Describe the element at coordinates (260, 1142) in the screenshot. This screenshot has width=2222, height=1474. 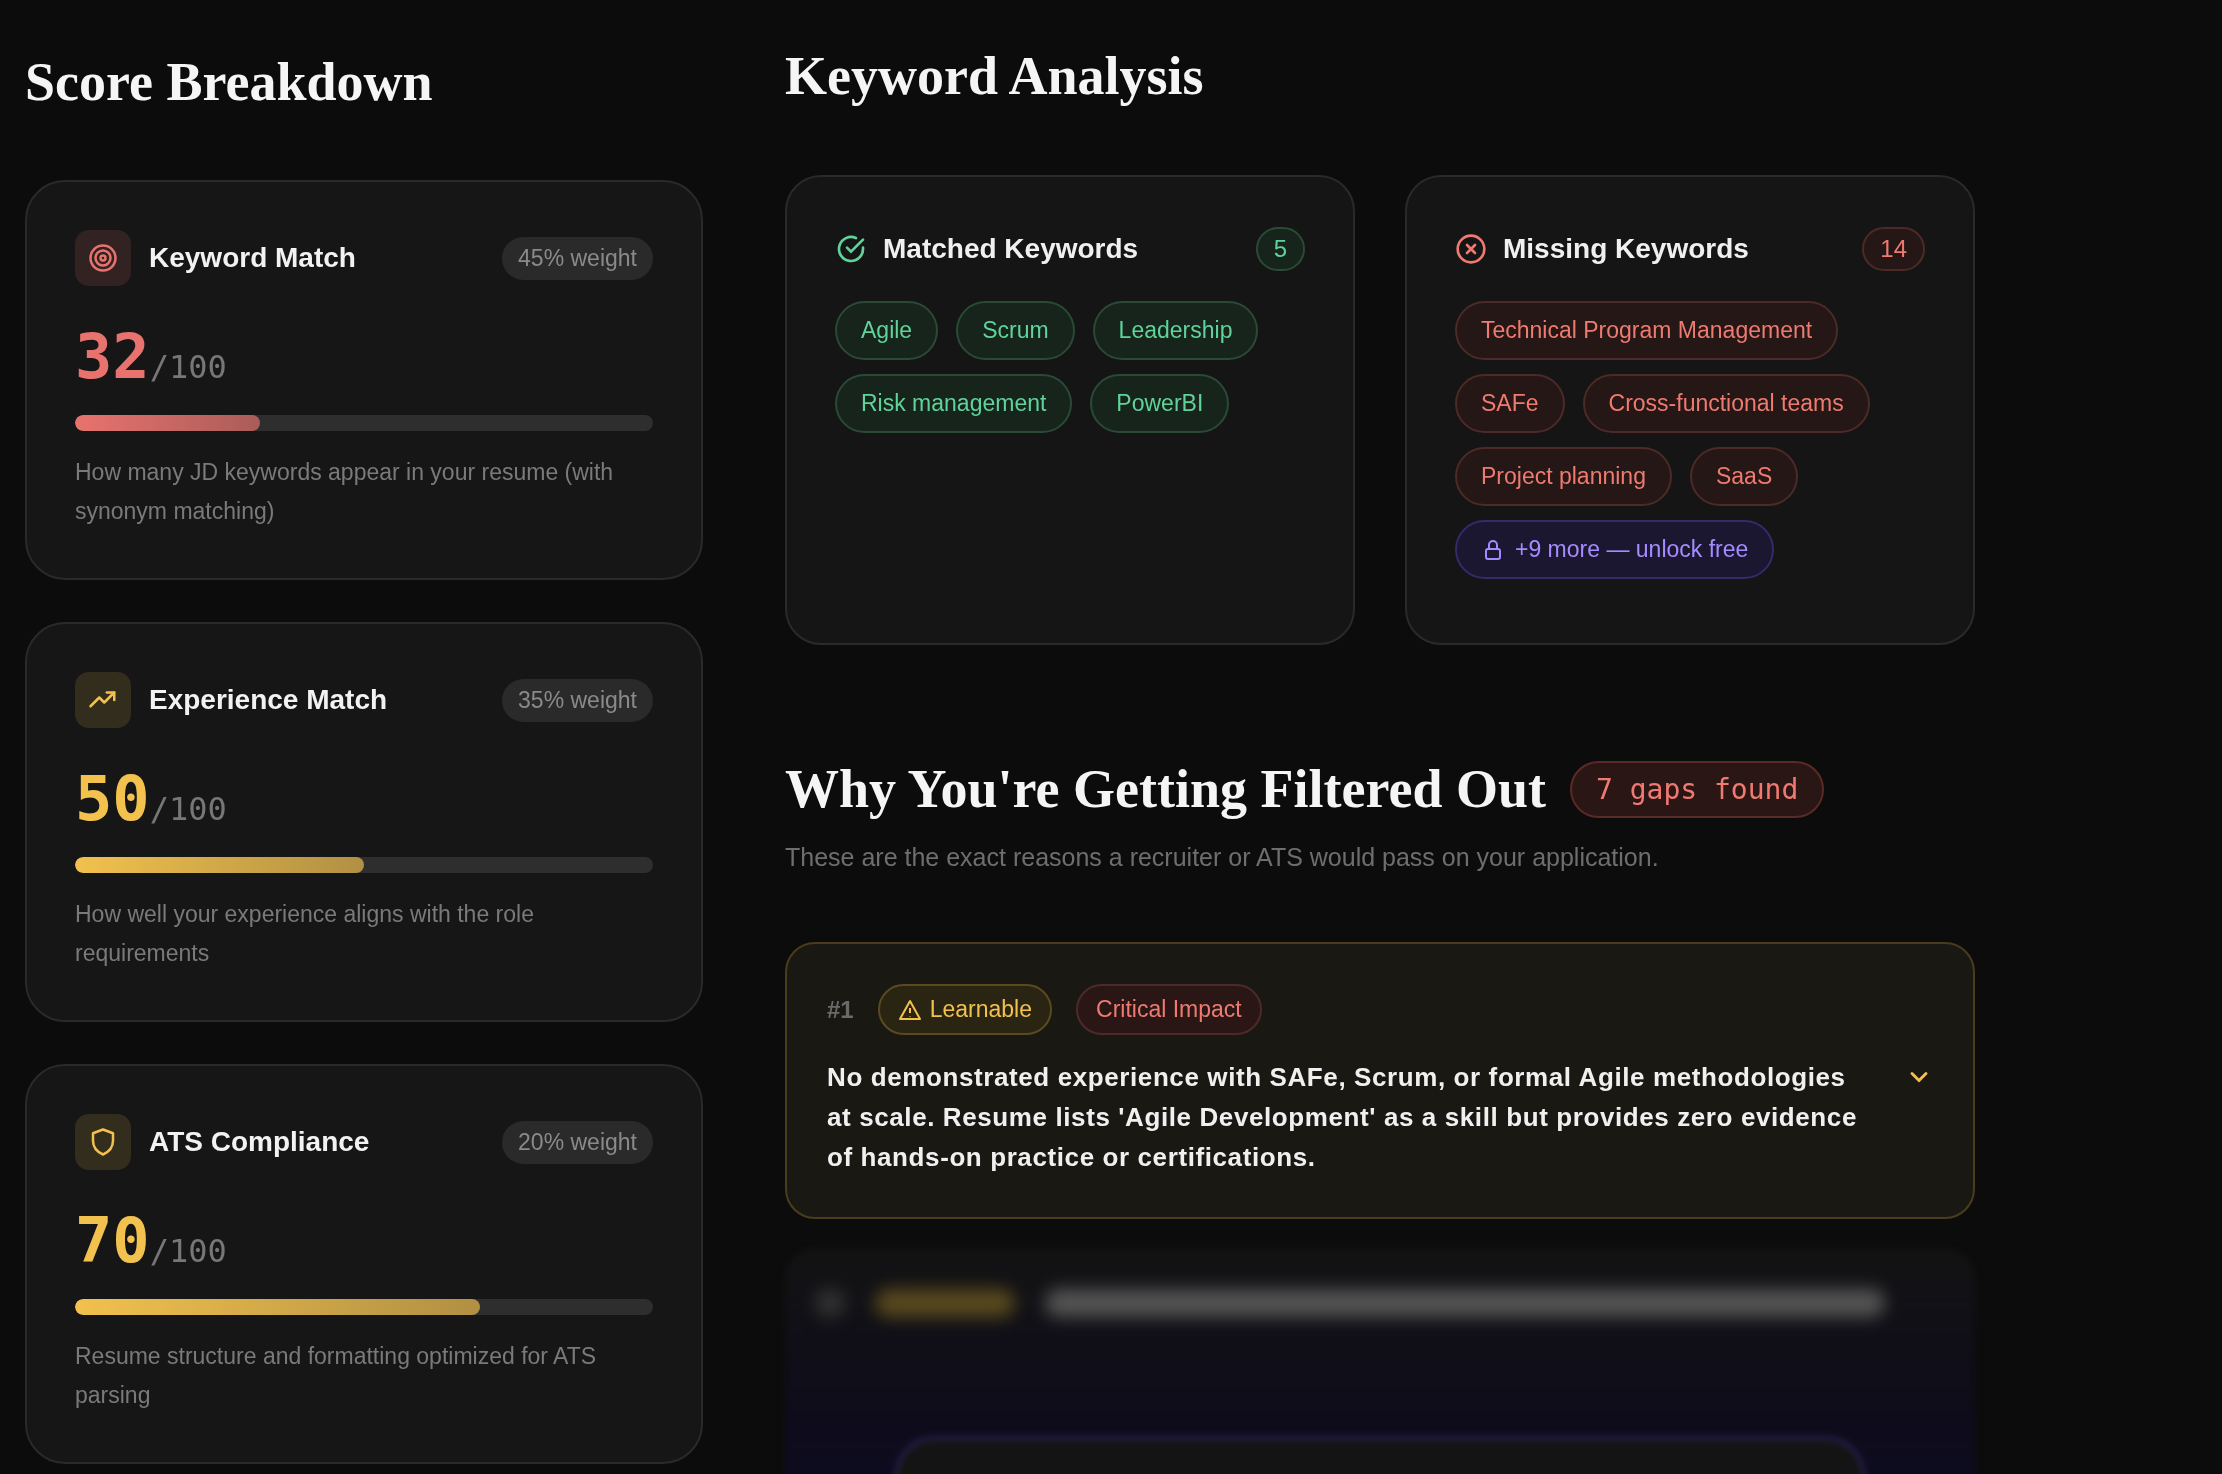
I see `card-title: ATS Compliance` at that location.